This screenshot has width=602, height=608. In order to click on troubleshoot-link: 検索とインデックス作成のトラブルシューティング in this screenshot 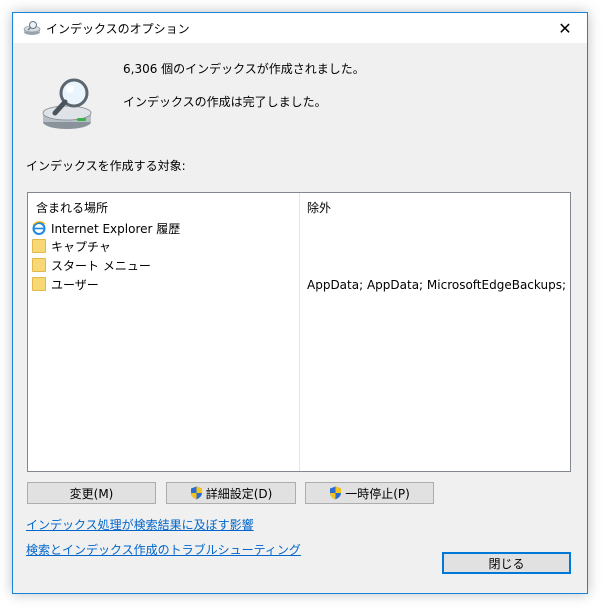, I will do `click(163, 549)`.